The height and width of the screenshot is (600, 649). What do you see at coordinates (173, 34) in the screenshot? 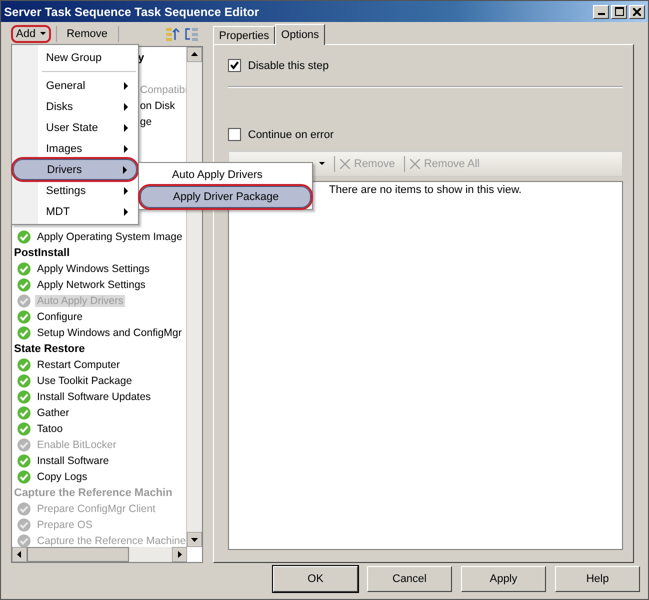
I see `move-up-icon` at bounding box center [173, 34].